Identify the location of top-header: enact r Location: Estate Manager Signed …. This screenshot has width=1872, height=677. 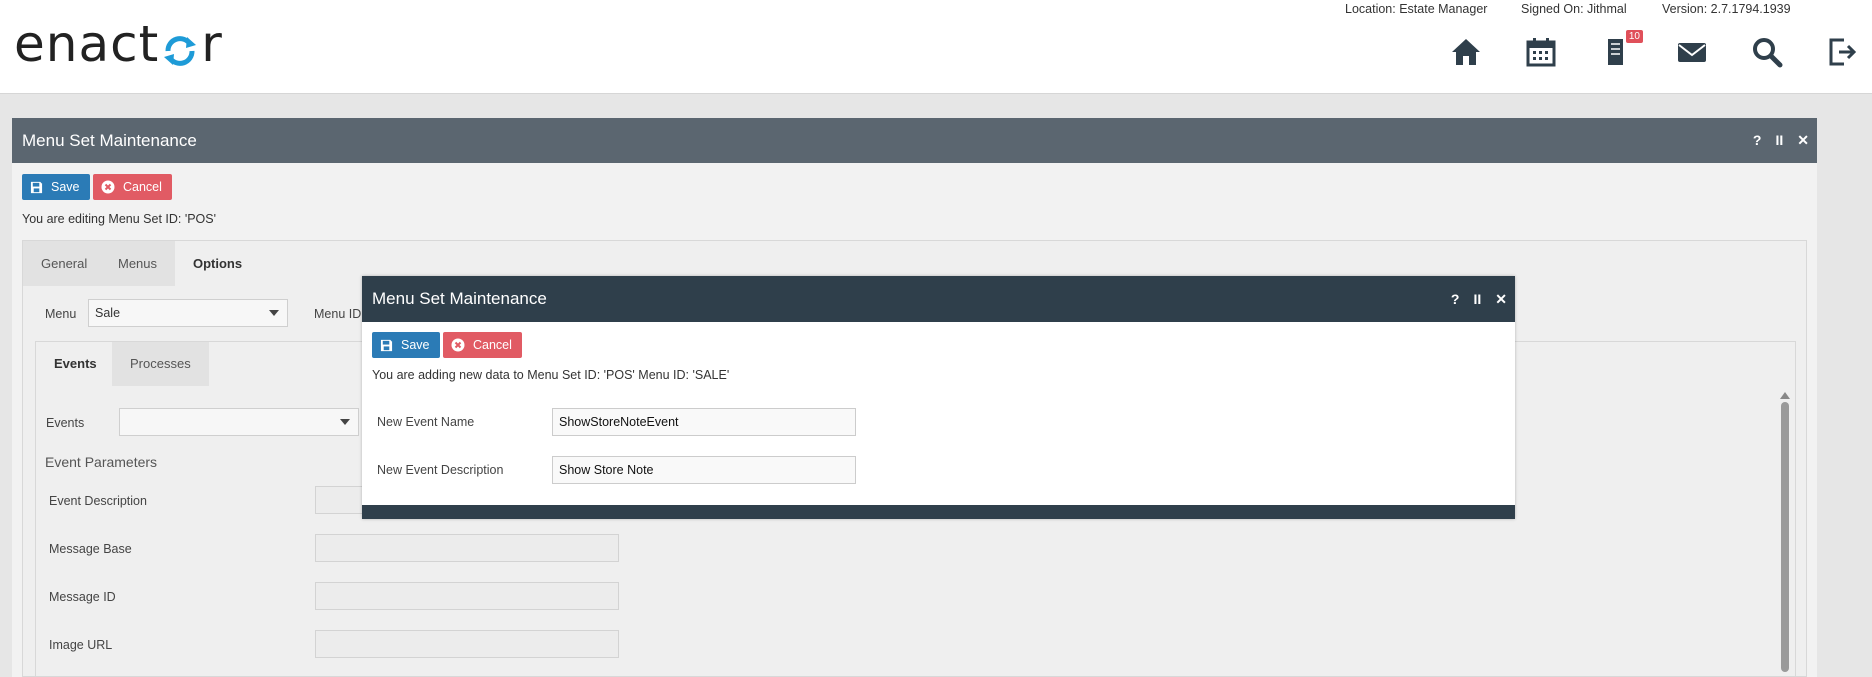
(936, 47).